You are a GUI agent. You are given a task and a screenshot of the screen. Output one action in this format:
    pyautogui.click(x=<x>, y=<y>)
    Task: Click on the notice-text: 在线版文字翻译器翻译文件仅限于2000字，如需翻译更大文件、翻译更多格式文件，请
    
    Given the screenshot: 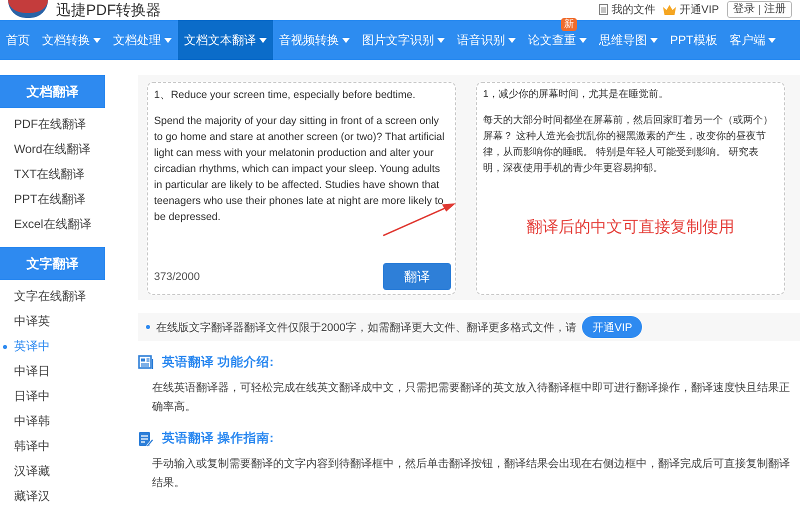 What is the action you would take?
    pyautogui.click(x=366, y=327)
    